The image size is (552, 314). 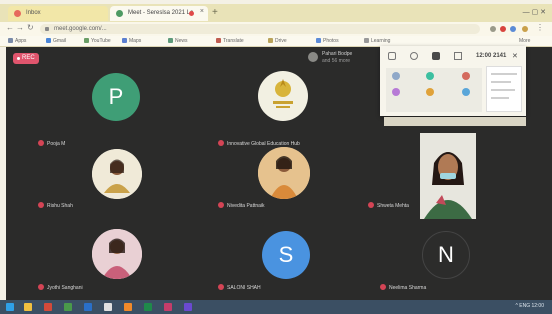 What do you see at coordinates (58, 13) in the screenshot?
I see `tab-inbox: Inbox` at bounding box center [58, 13].